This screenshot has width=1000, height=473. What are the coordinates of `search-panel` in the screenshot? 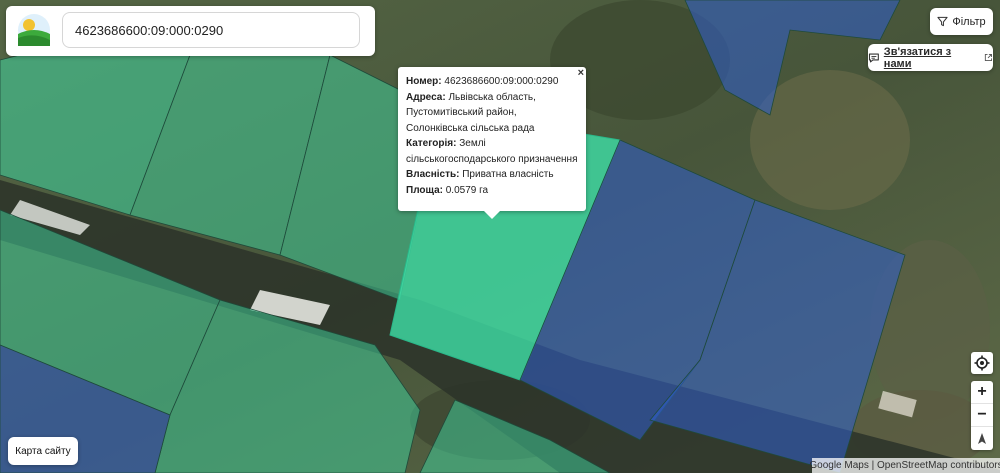 It's located at (190, 31).